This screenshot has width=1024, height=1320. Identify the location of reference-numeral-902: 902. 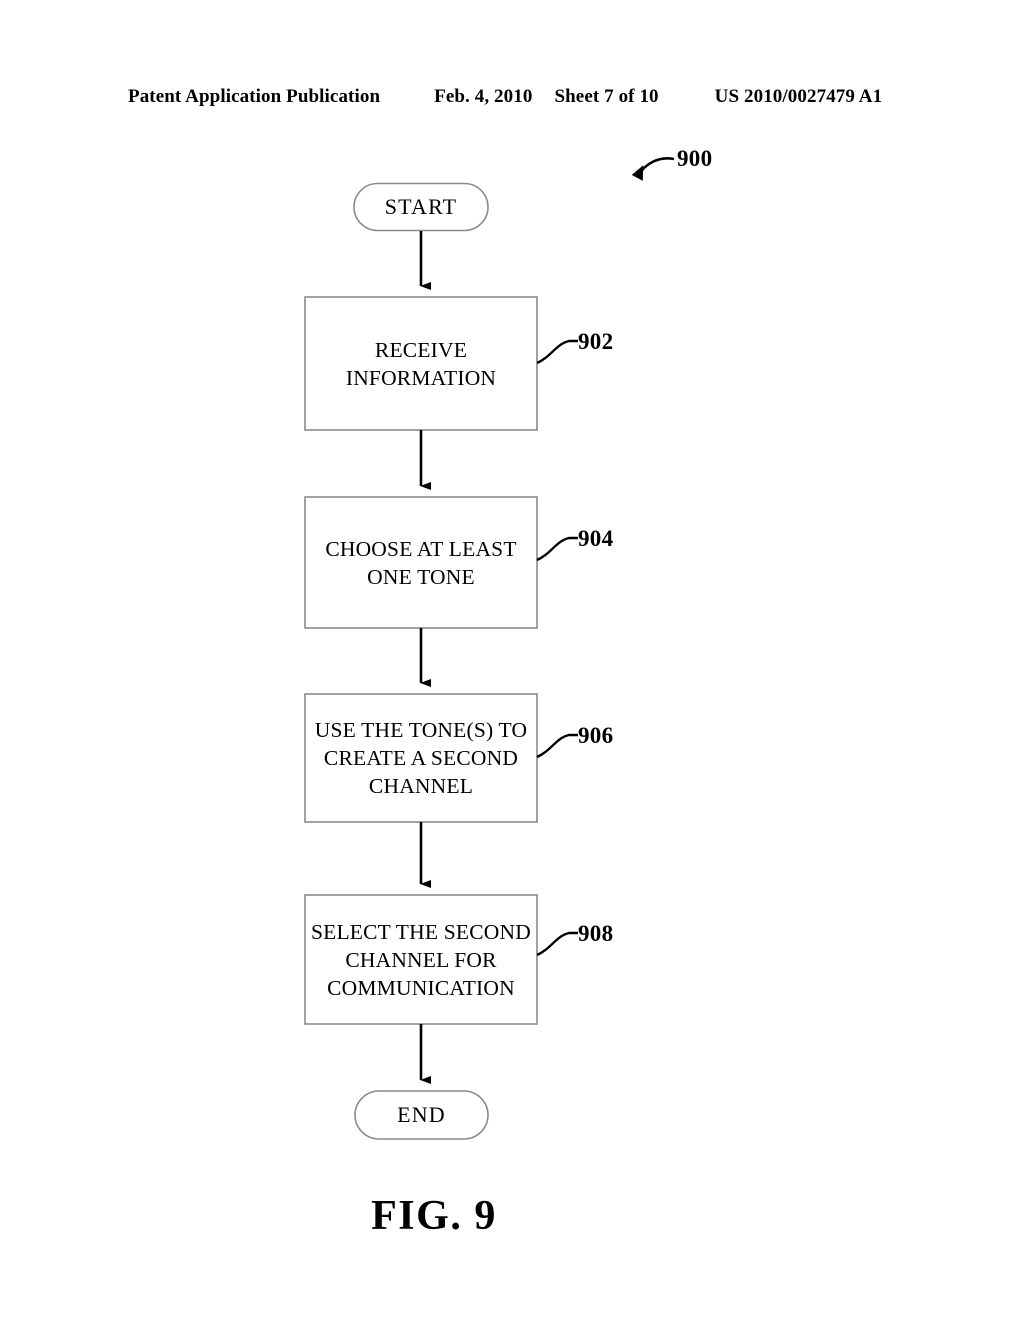
(596, 341).